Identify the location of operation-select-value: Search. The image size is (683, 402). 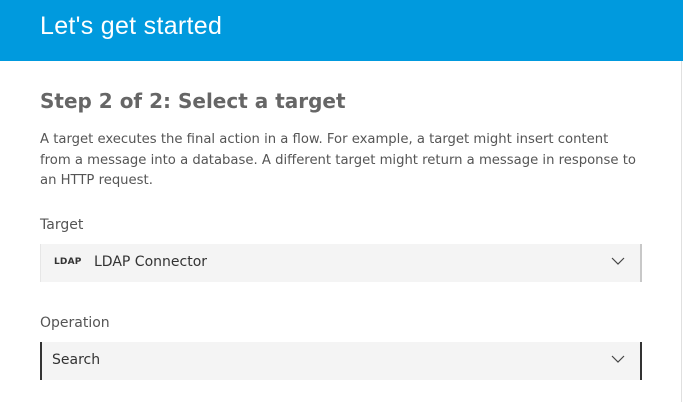
(76, 360).